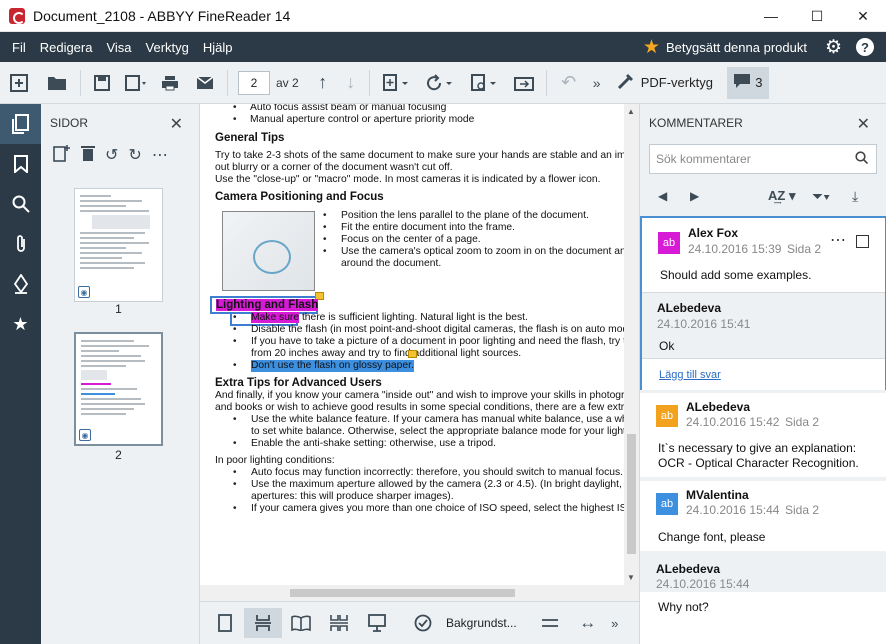 The image size is (886, 644). Describe the element at coordinates (821, 196) in the screenshot. I see `filter-icon: ⏷▾` at that location.